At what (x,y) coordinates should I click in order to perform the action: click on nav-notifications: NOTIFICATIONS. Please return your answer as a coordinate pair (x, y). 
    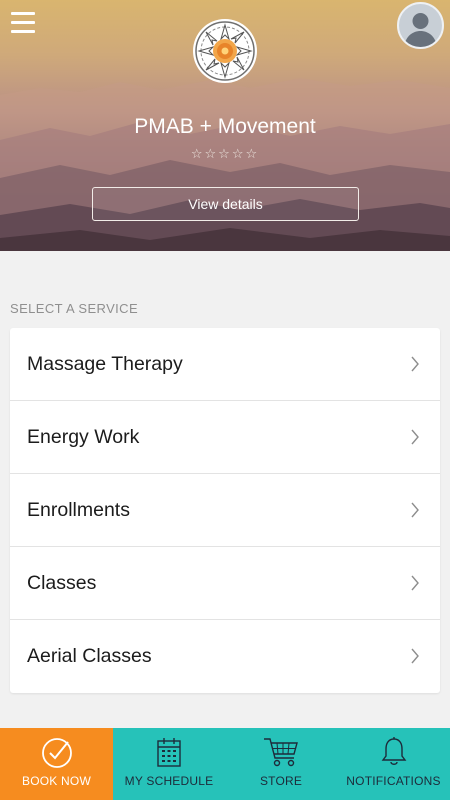
    Looking at the image, I should click on (393, 764).